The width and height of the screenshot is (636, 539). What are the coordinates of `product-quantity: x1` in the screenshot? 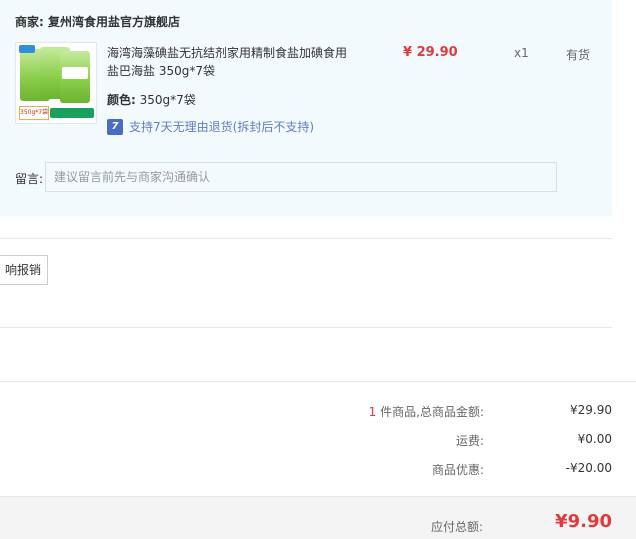 It's located at (521, 53).